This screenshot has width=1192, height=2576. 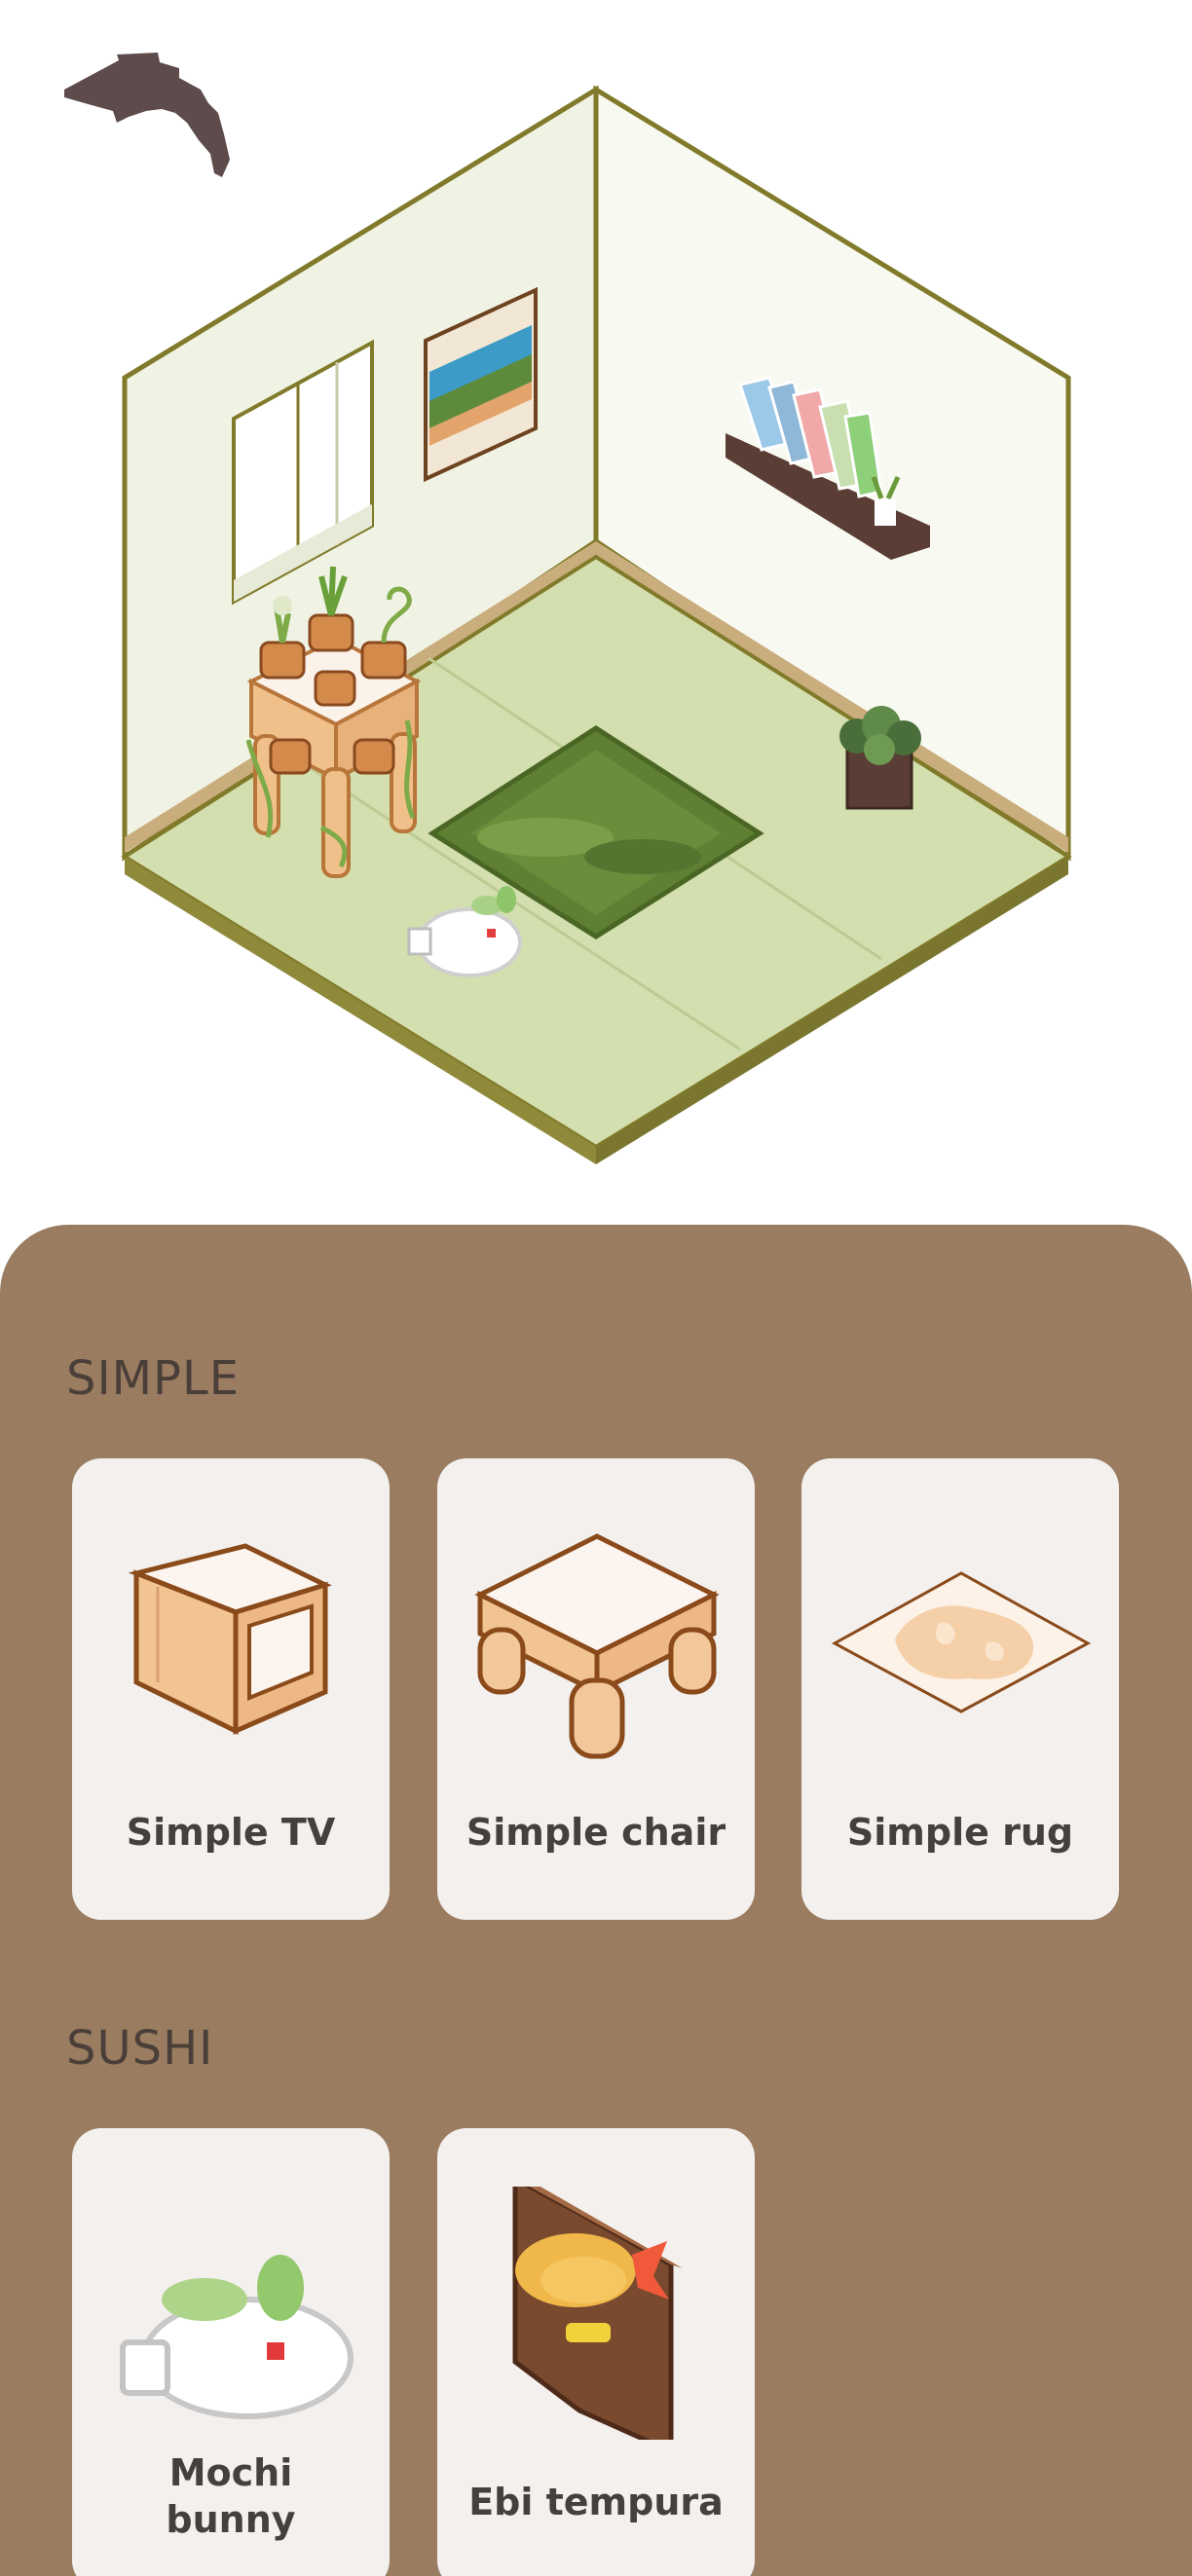 What do you see at coordinates (231, 2496) in the screenshot?
I see `catalog-item-label: Mochi bunny` at bounding box center [231, 2496].